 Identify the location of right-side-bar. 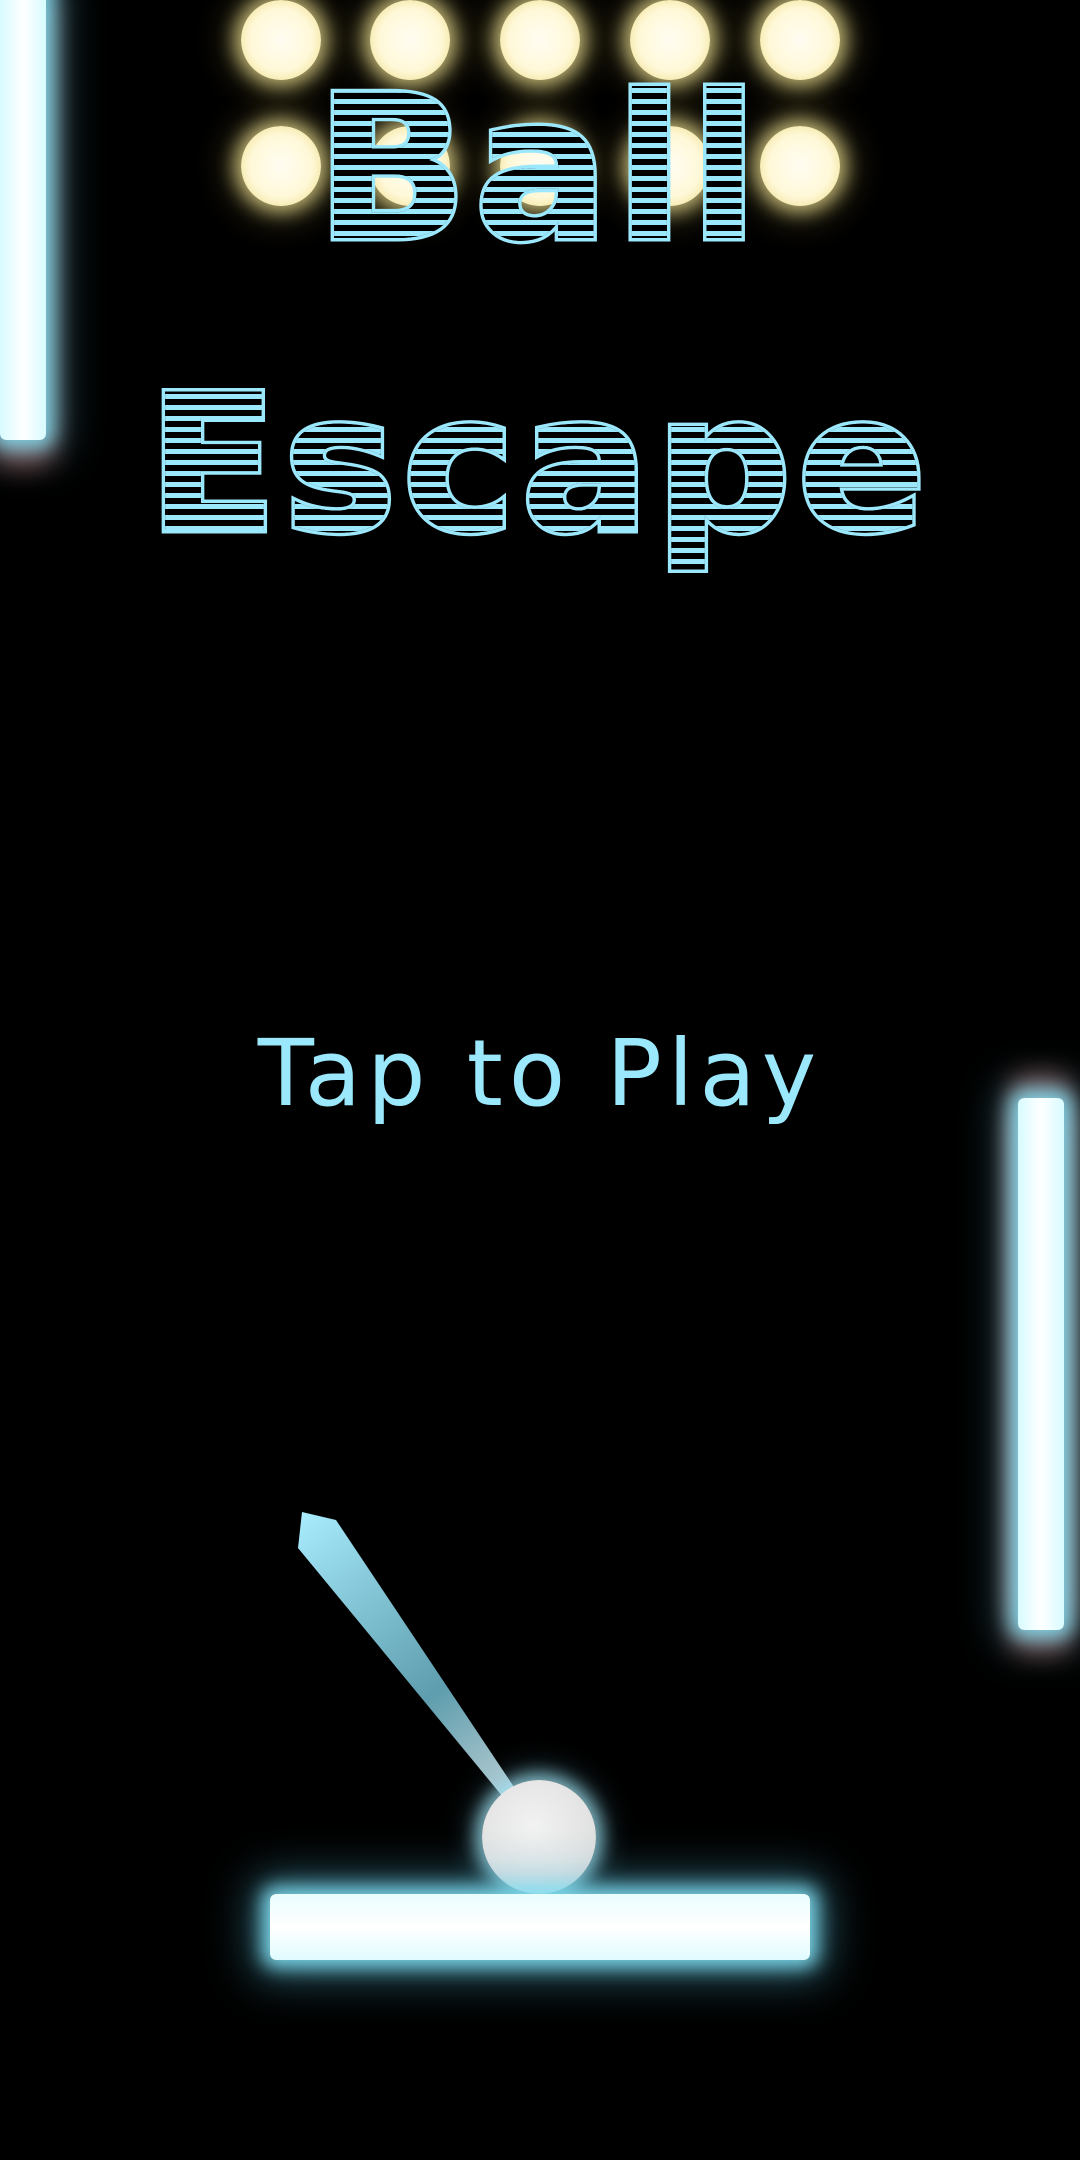
(1041, 1364).